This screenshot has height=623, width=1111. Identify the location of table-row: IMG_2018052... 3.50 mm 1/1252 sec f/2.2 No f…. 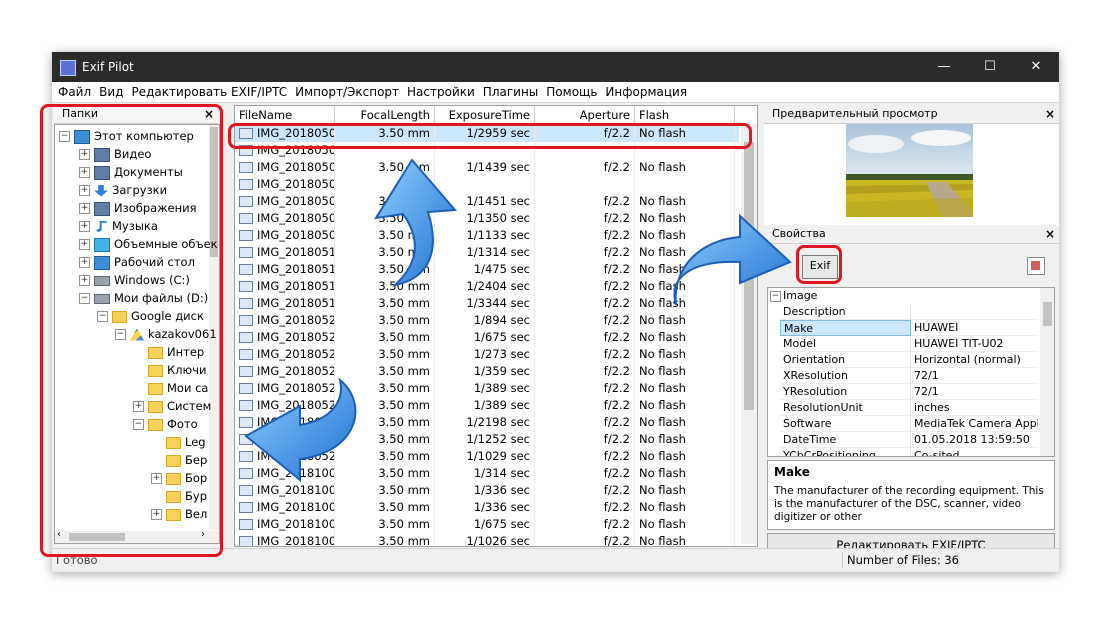
(487, 439).